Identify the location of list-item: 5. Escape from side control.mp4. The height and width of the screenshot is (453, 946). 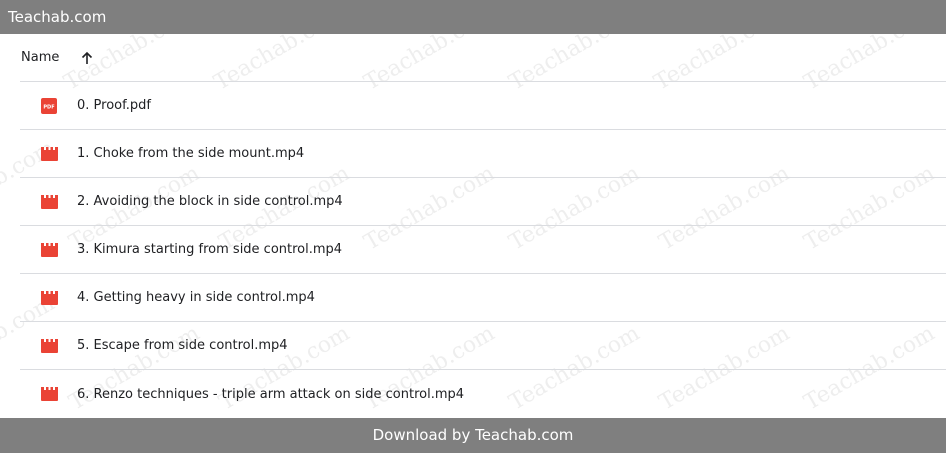
(483, 346).